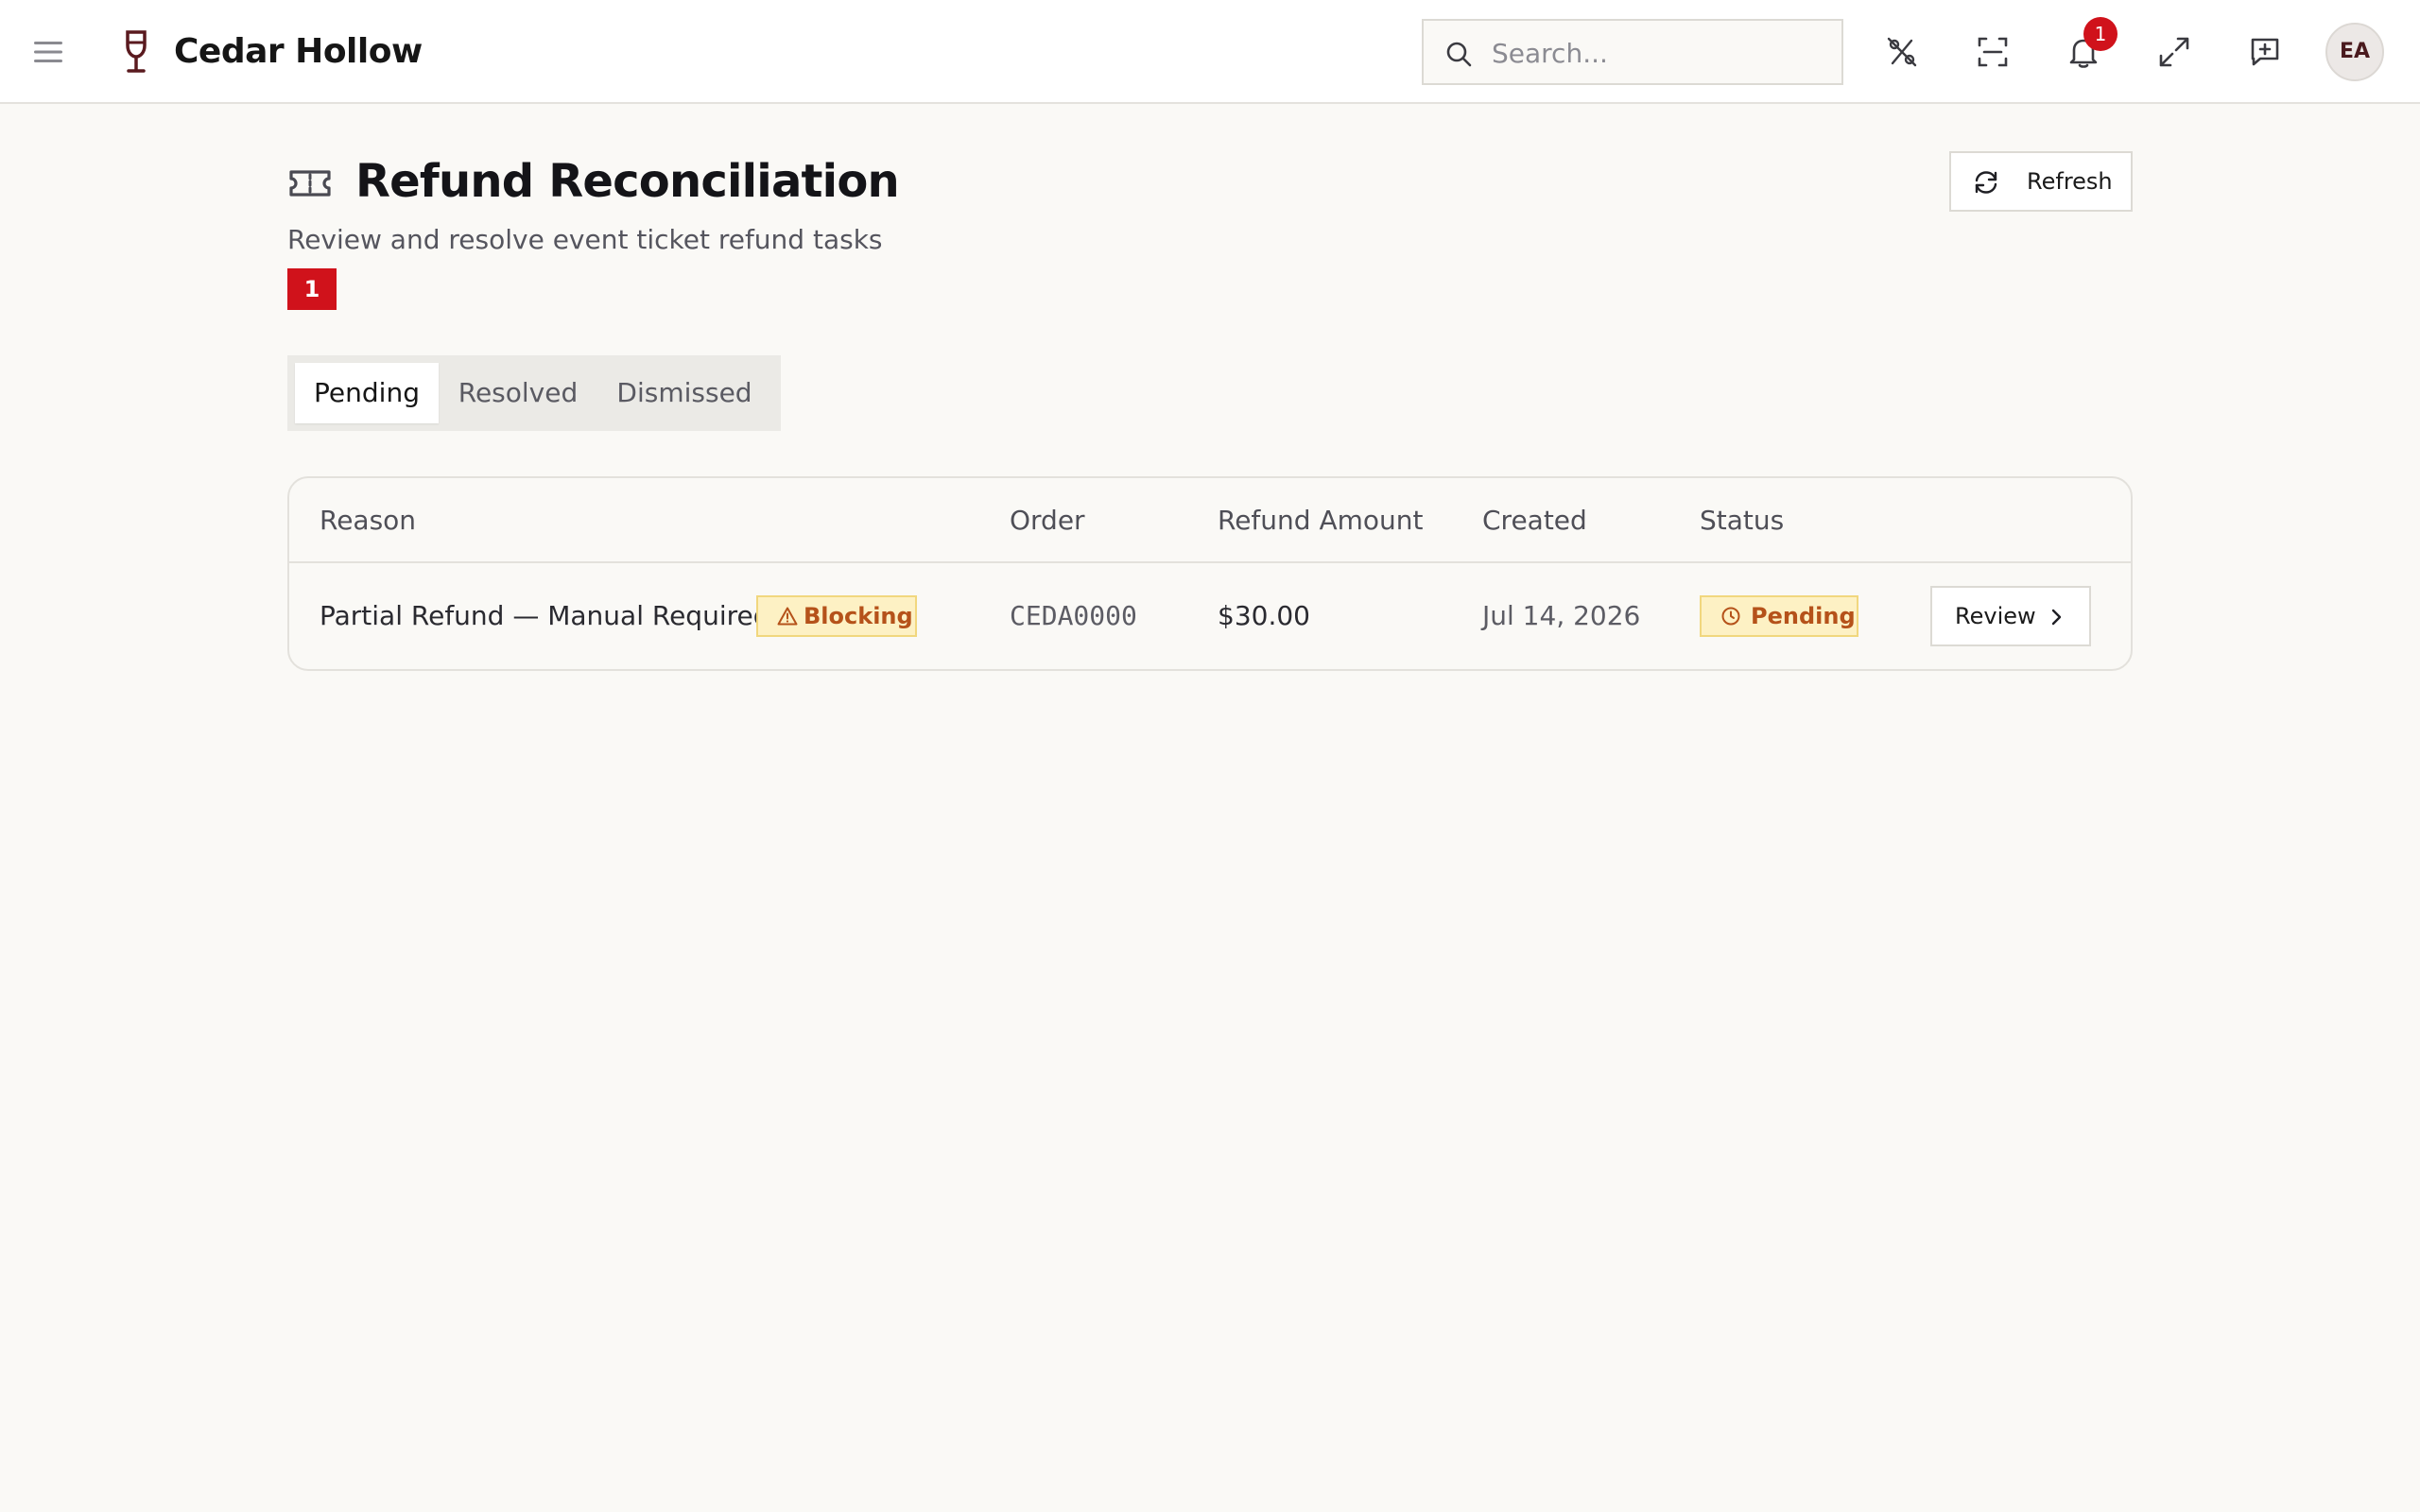  I want to click on expand-icon, so click(2174, 52).